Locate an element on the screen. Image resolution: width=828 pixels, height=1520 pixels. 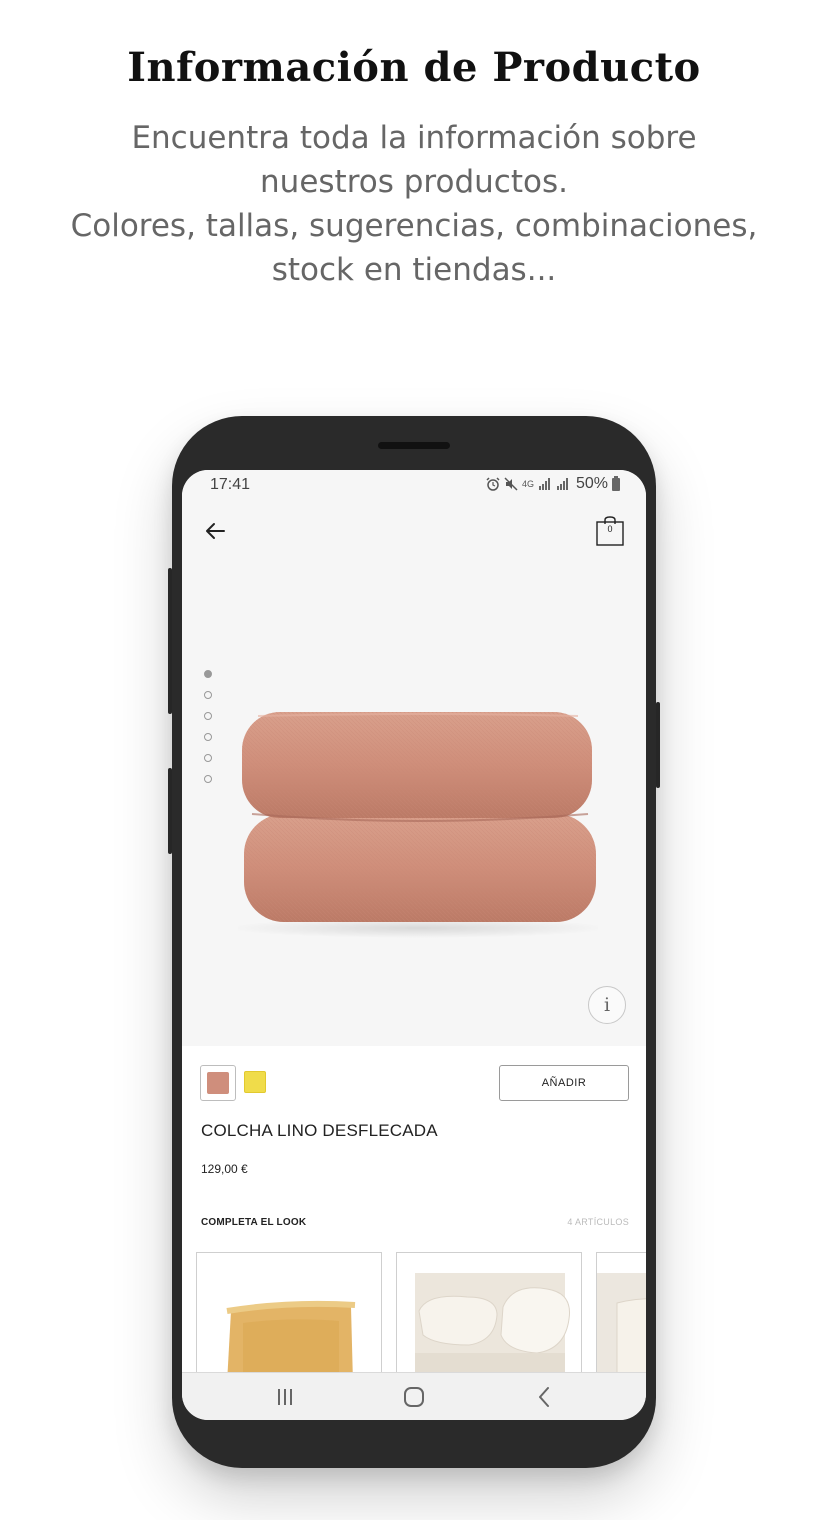
back-icon is located at coordinates (544, 1397).